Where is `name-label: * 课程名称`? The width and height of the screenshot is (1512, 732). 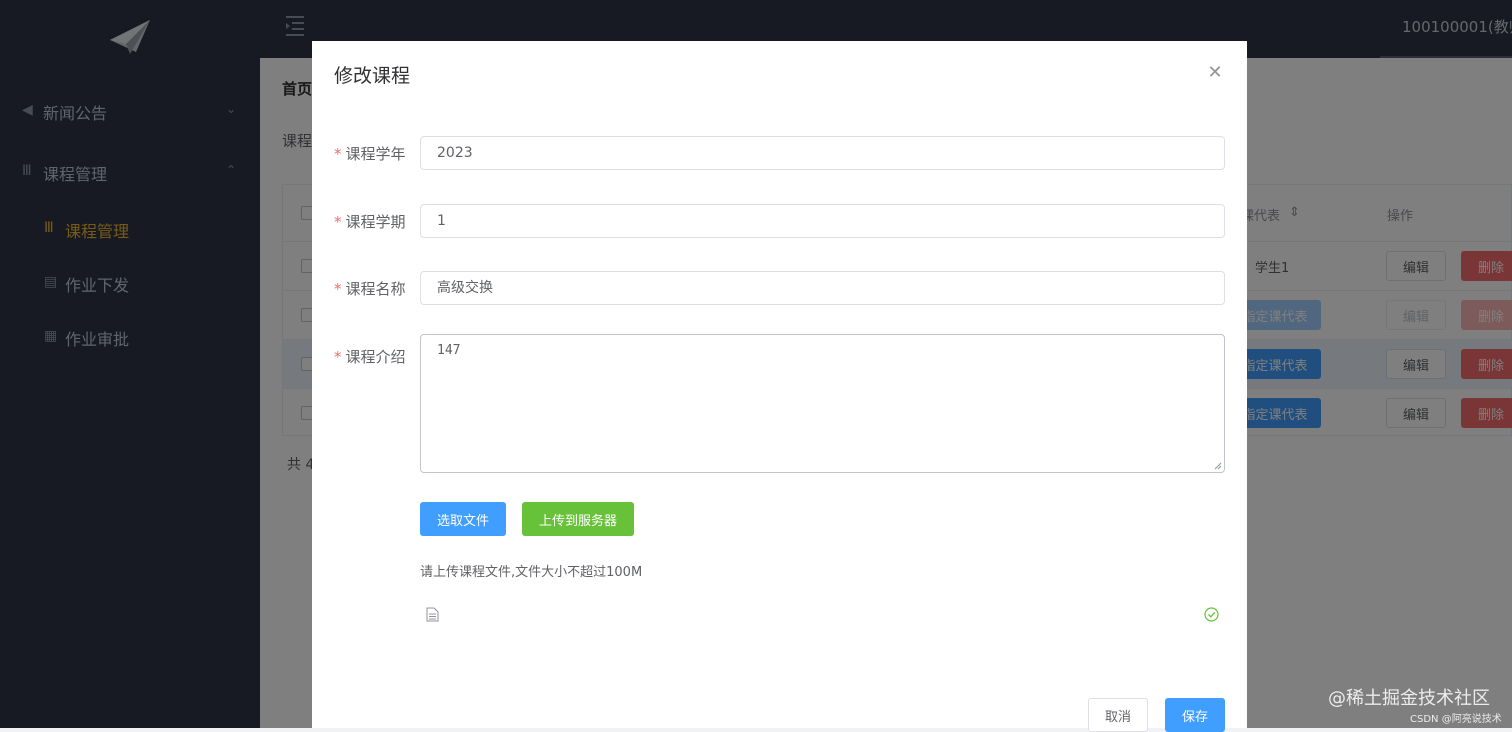 name-label: * 课程名称 is located at coordinates (370, 289).